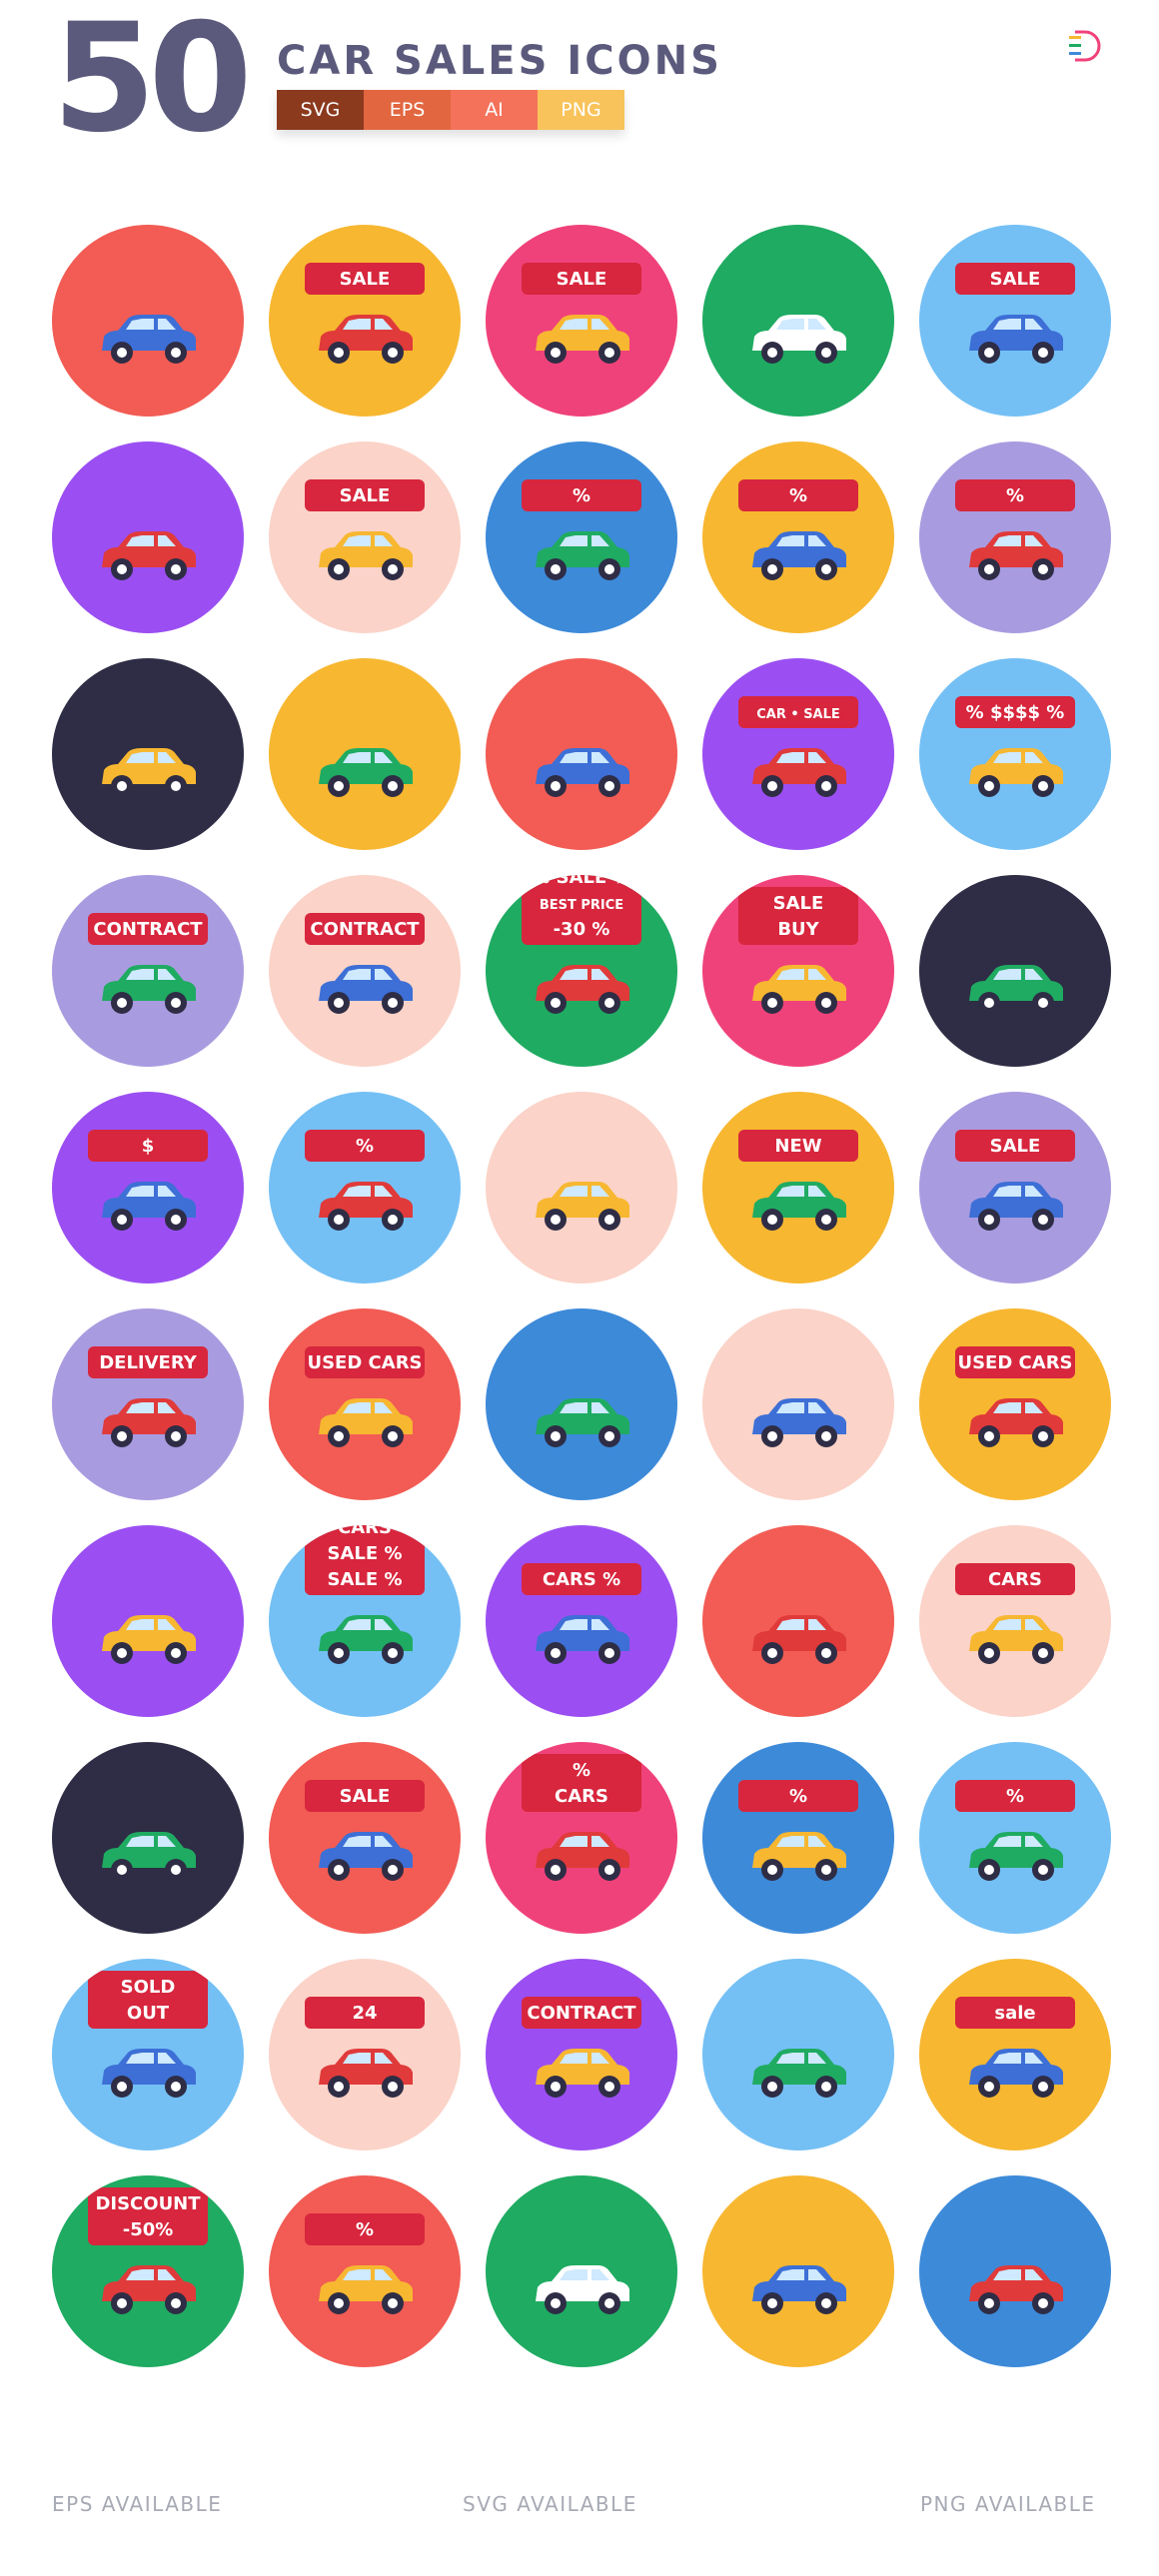 Image resolution: width=1159 pixels, height=2576 pixels. What do you see at coordinates (798, 1404) in the screenshot?
I see `car-in-garage-door-icon` at bounding box center [798, 1404].